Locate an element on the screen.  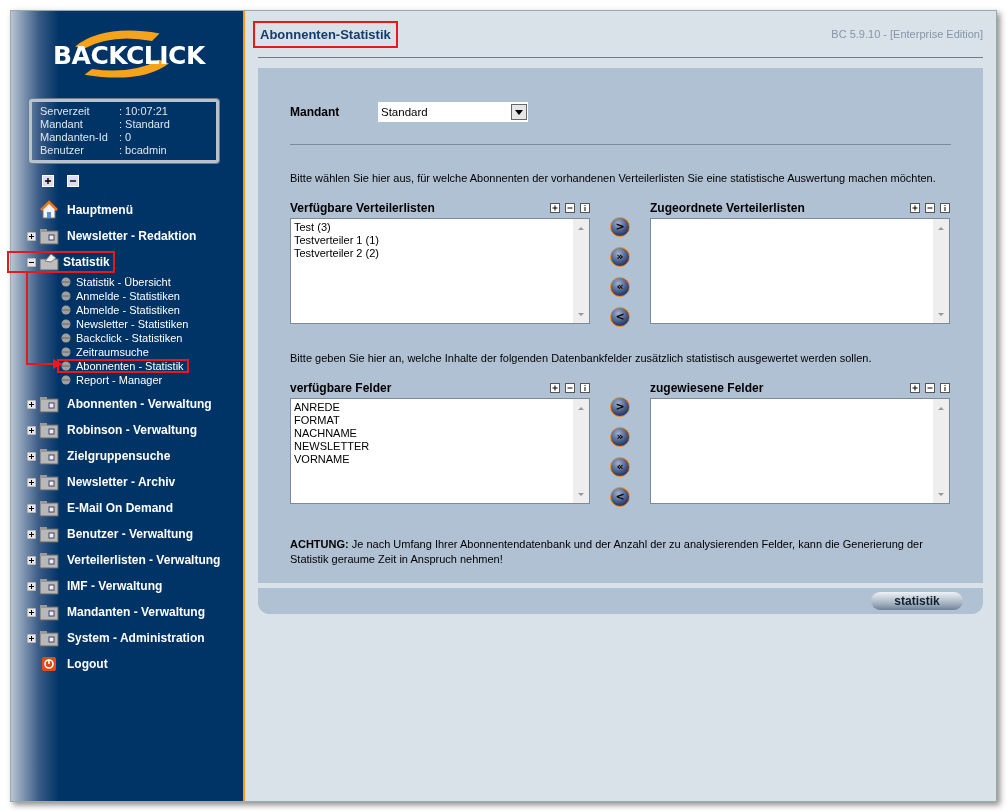
nav-item: Abonnenten - Verwaltung is located at coordinates (139, 404).